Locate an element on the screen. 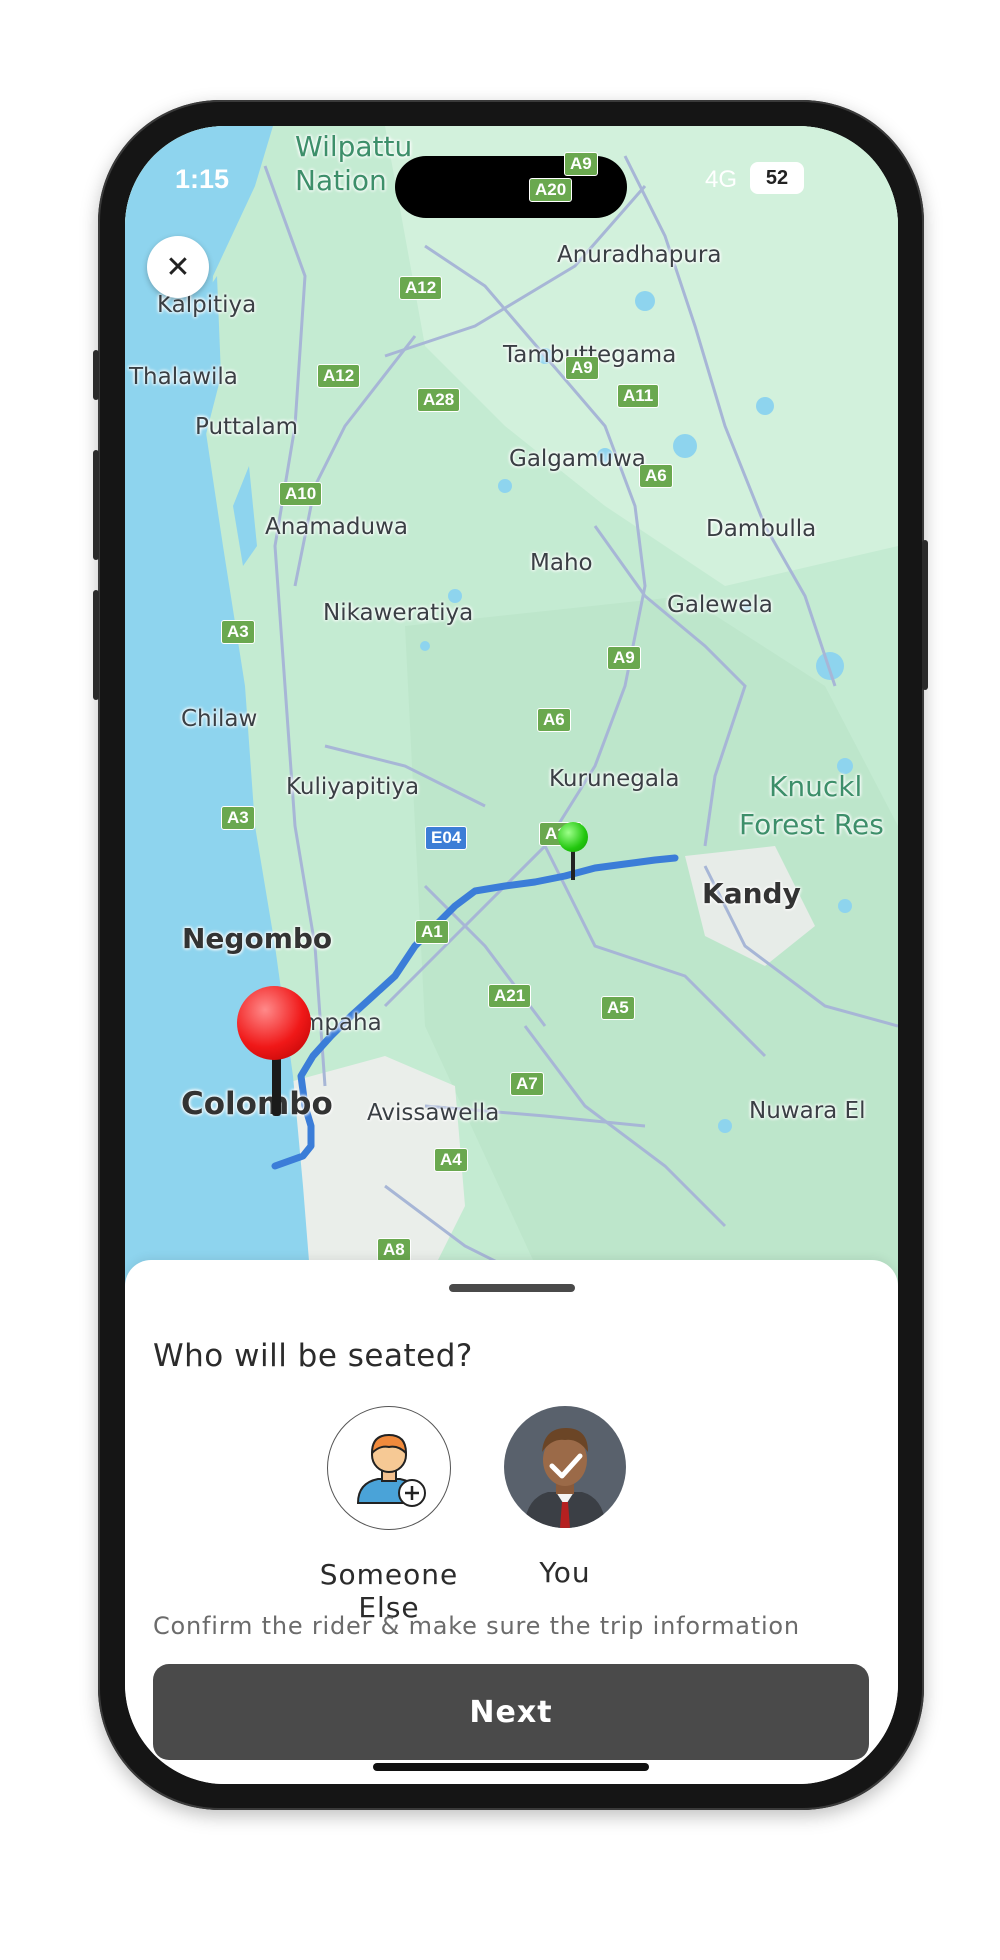  road-shield: A1 is located at coordinates (432, 932).